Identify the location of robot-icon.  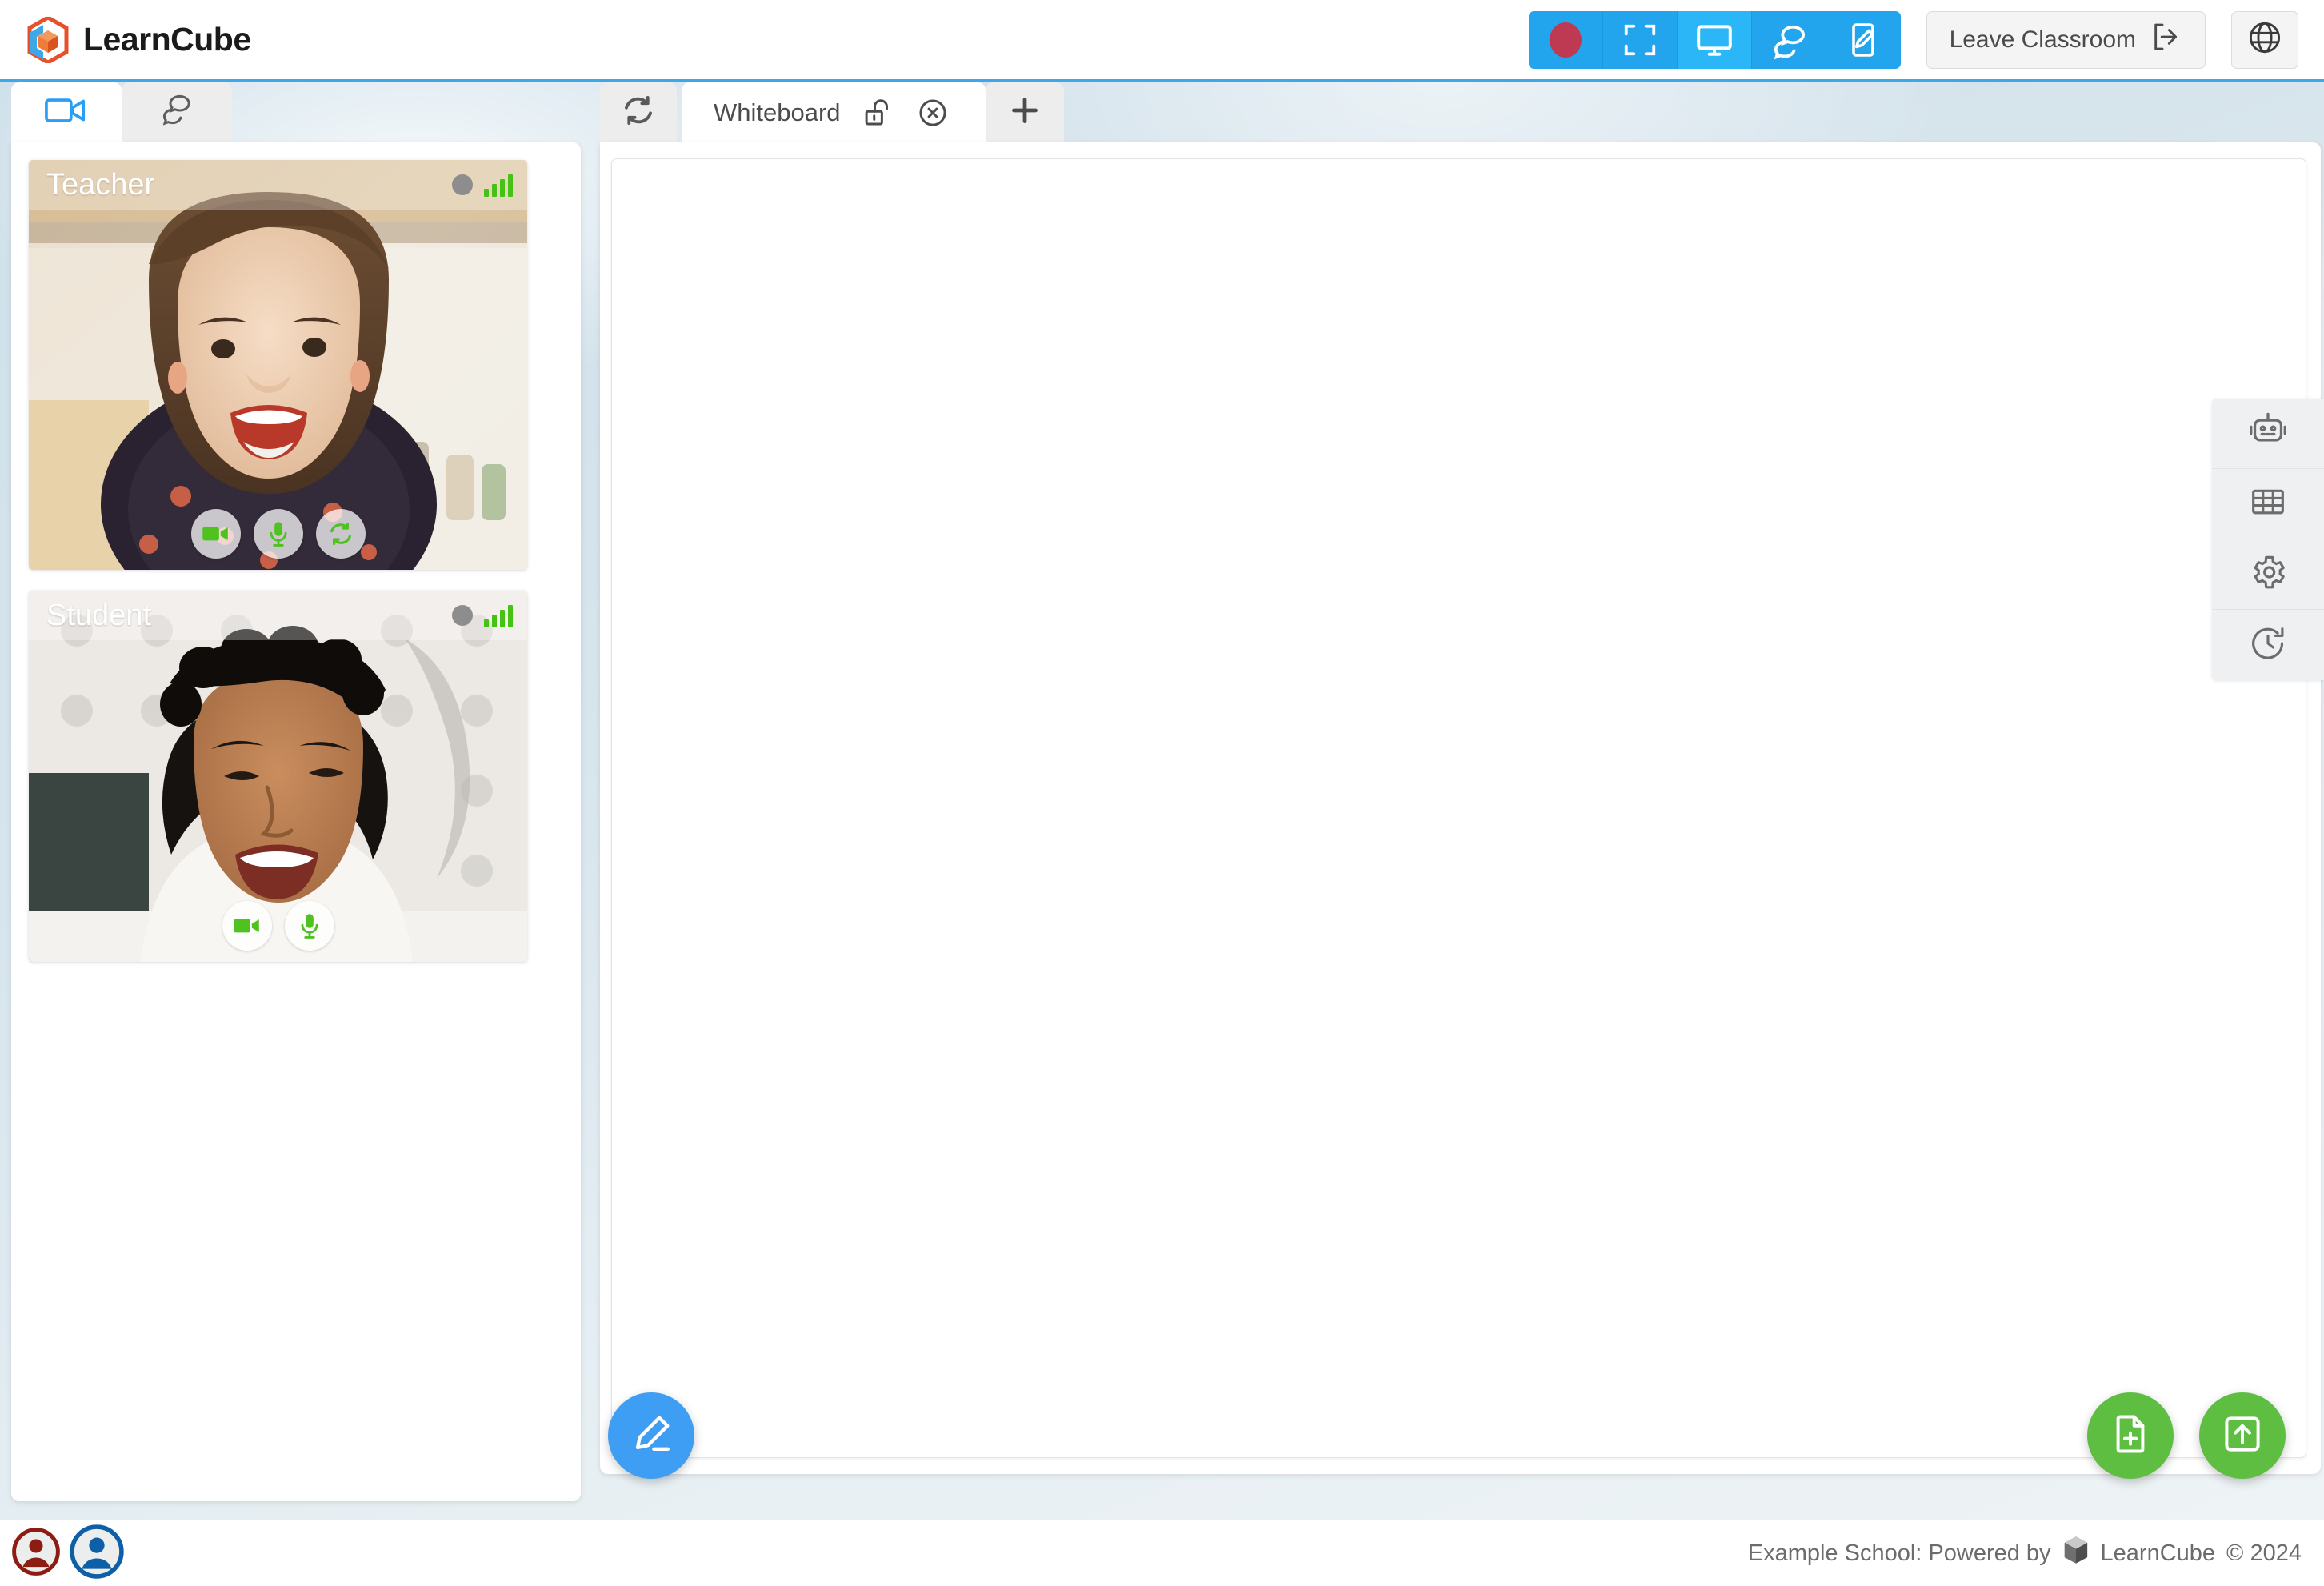
(2268, 433).